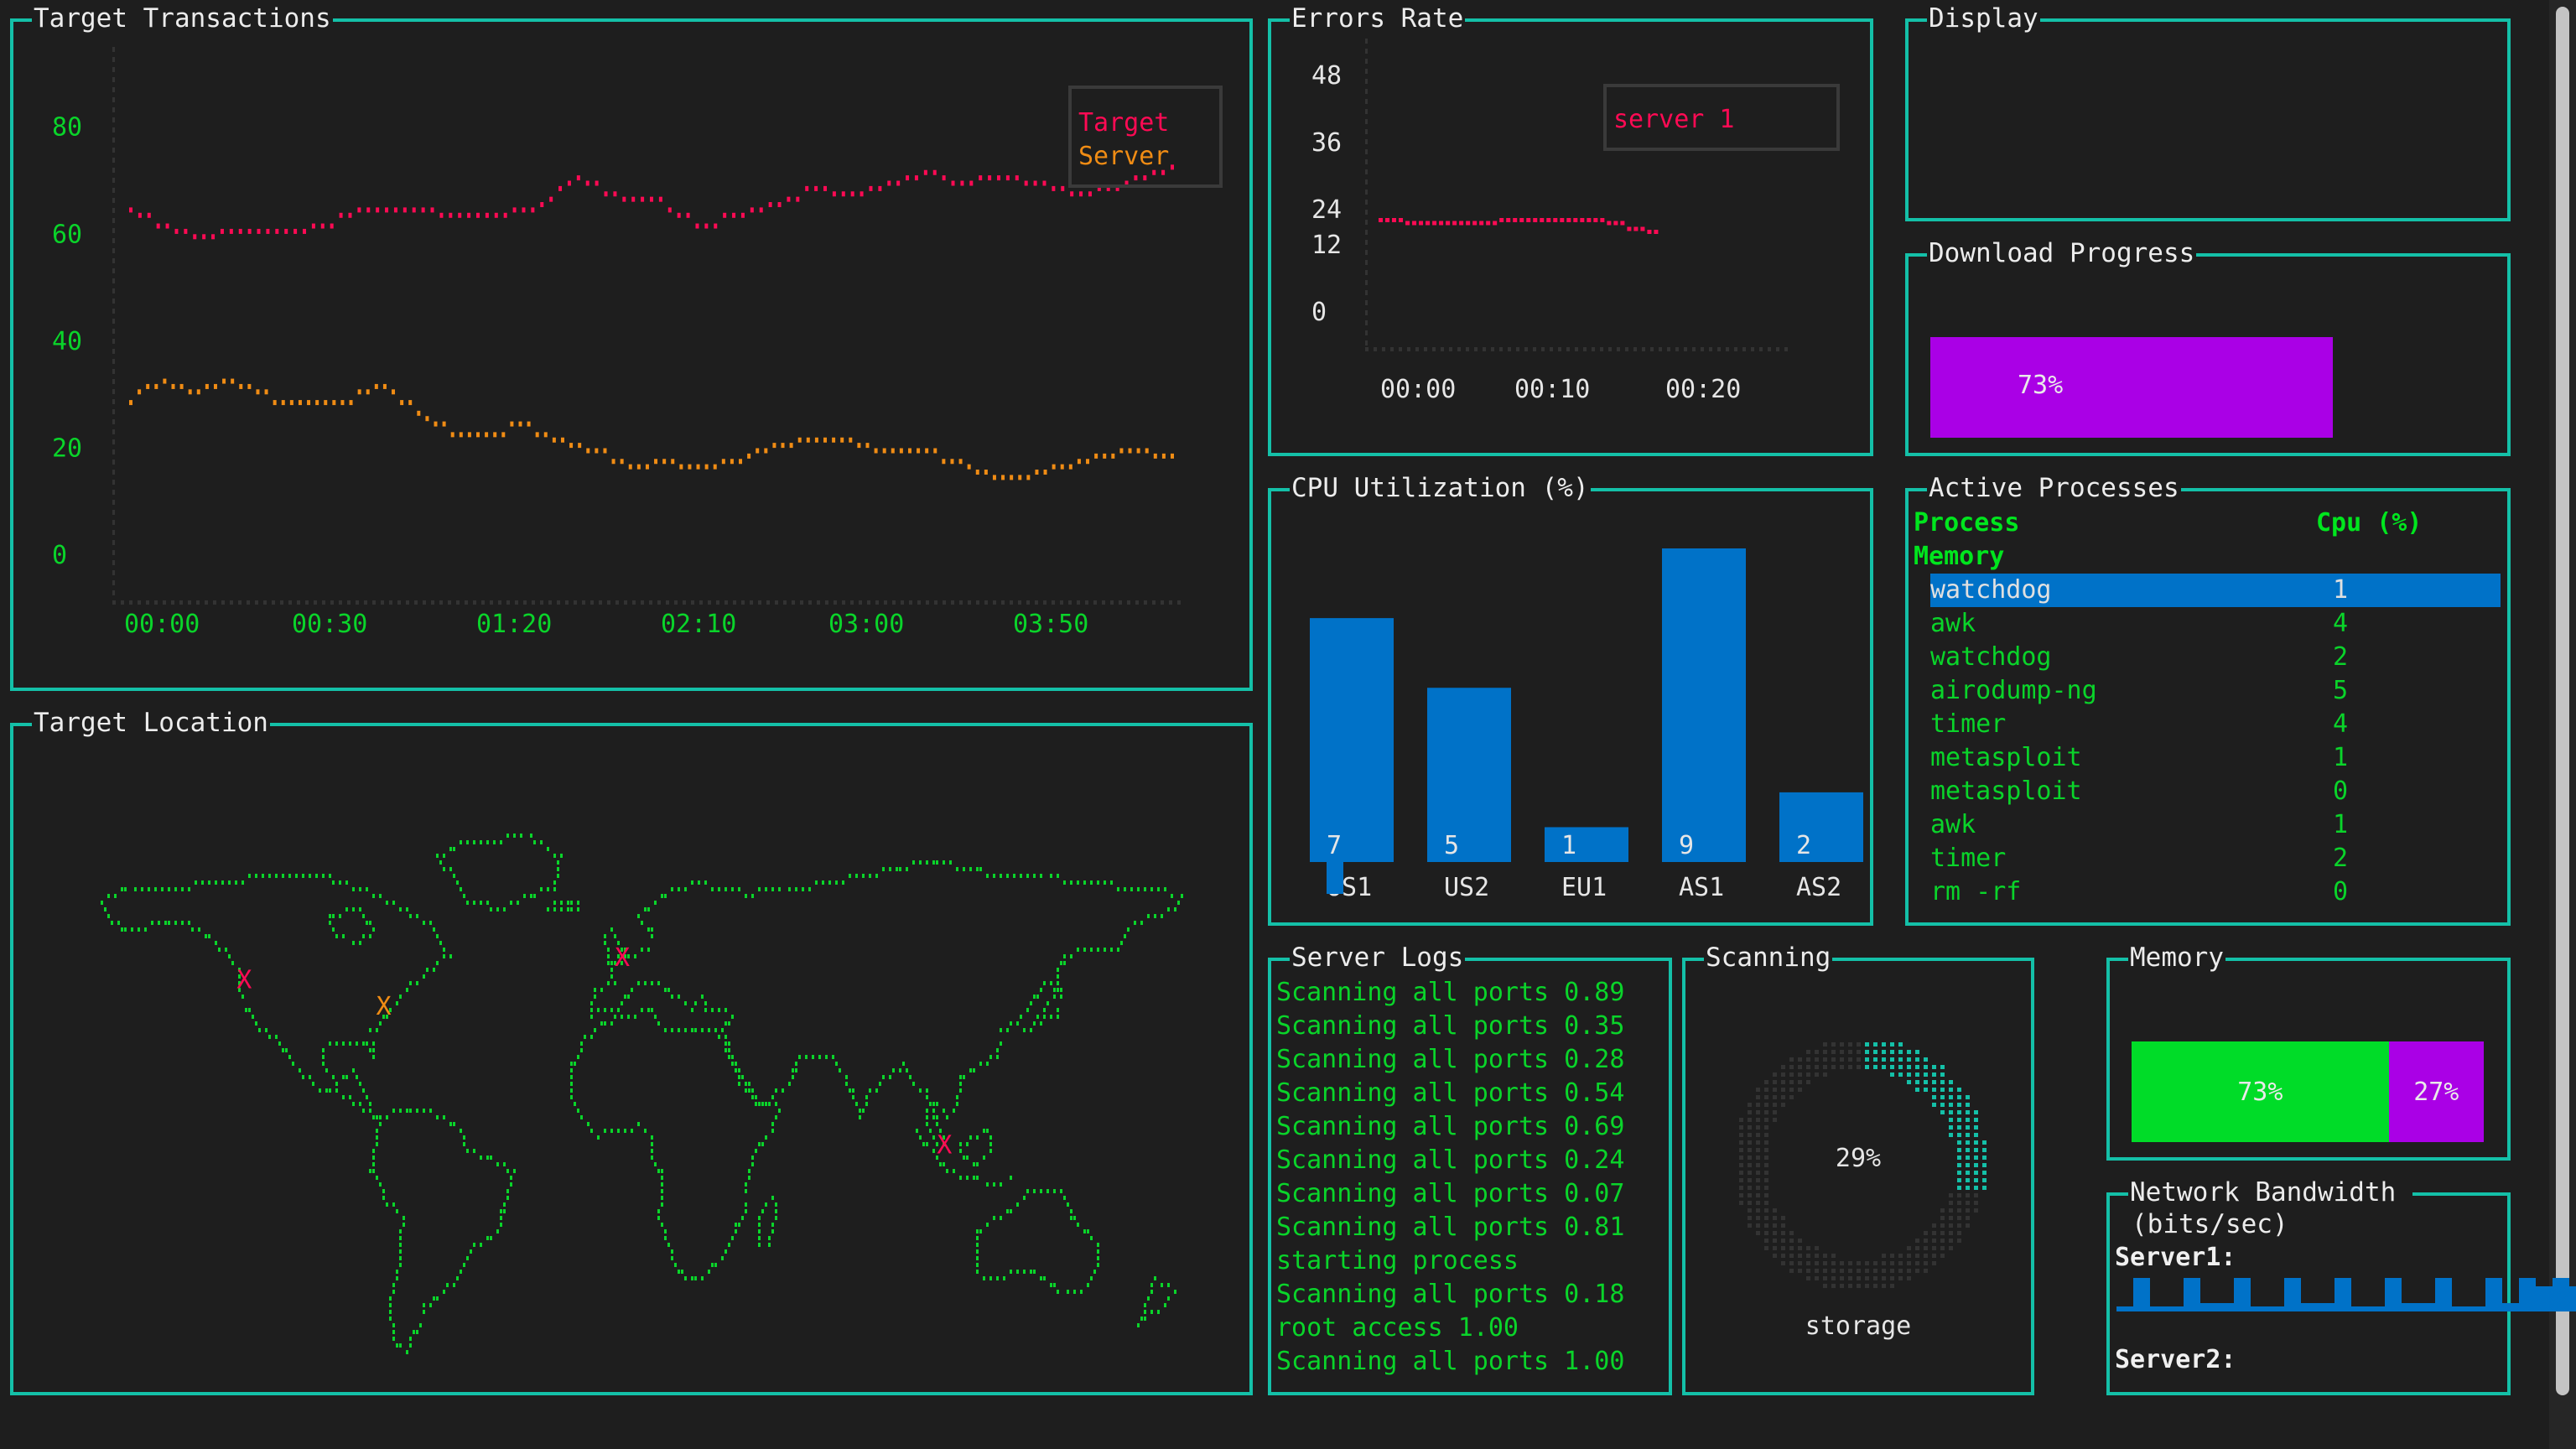 This screenshot has width=2576, height=1449. I want to click on process-row: rm -rf 0, so click(2215, 892).